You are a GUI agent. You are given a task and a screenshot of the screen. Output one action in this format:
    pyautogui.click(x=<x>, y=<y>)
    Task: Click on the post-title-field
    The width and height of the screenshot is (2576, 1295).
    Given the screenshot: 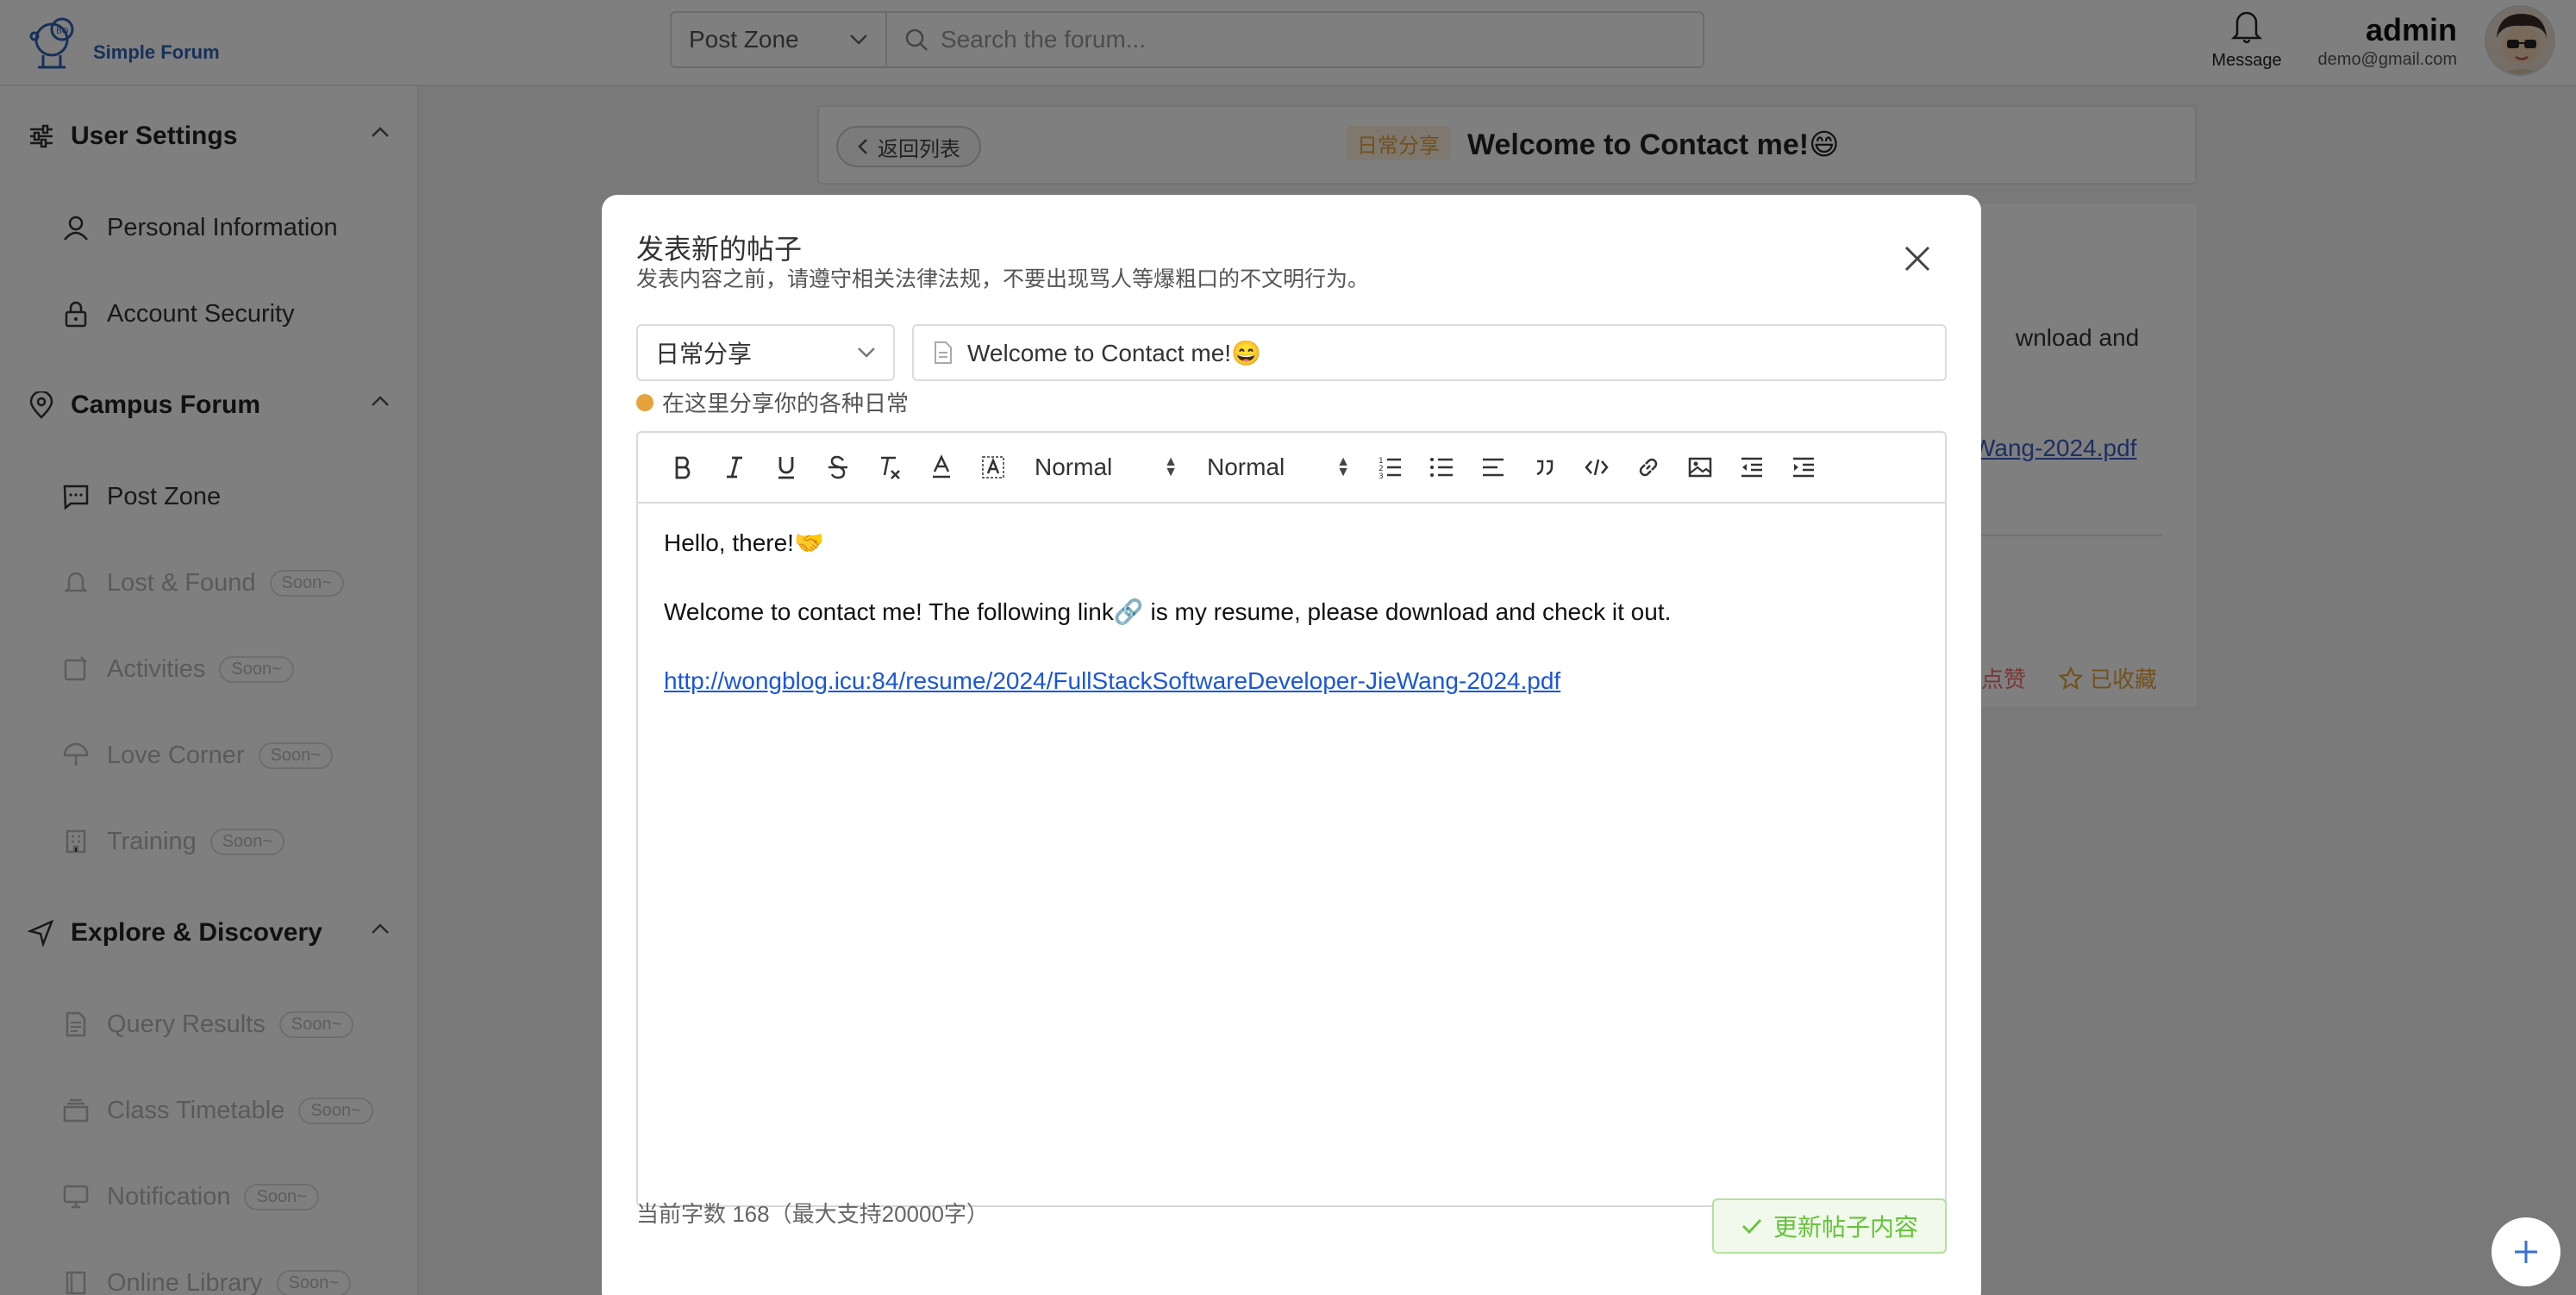 What is the action you would take?
    pyautogui.click(x=1429, y=352)
    